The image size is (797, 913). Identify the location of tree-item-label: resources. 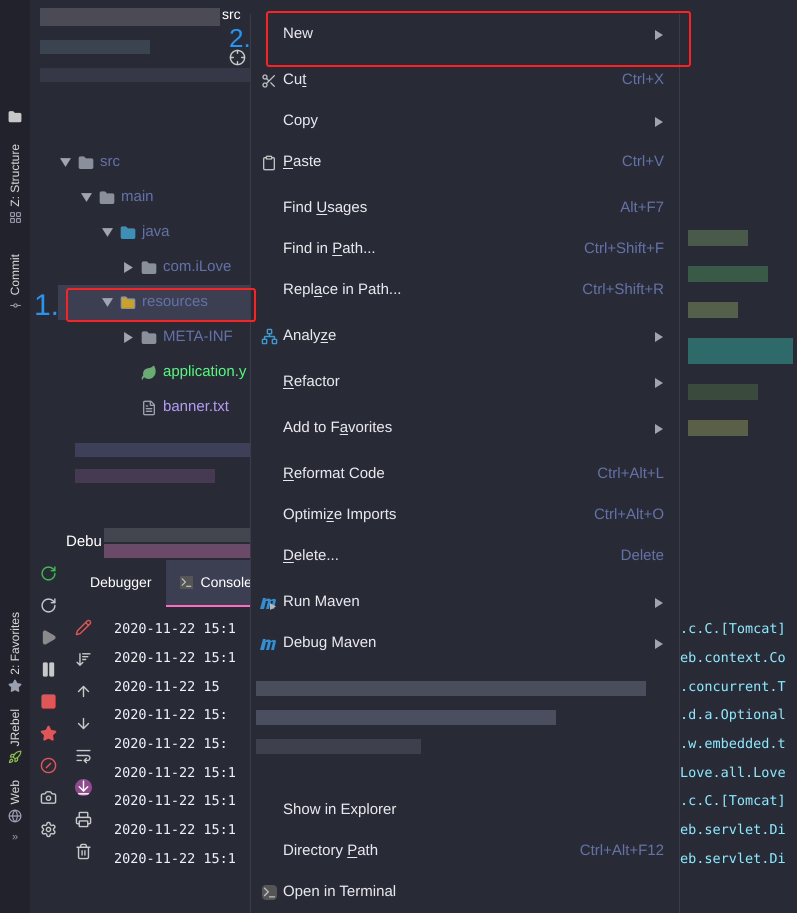
(175, 302).